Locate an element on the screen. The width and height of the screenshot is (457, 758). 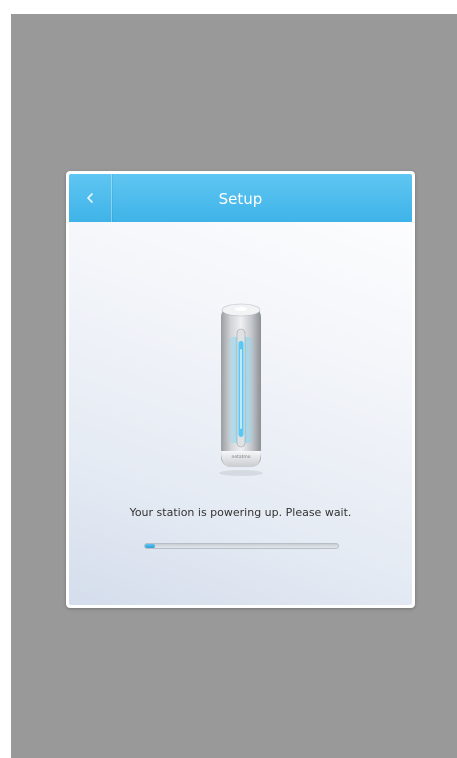
dialog-title: Setup is located at coordinates (240, 199).